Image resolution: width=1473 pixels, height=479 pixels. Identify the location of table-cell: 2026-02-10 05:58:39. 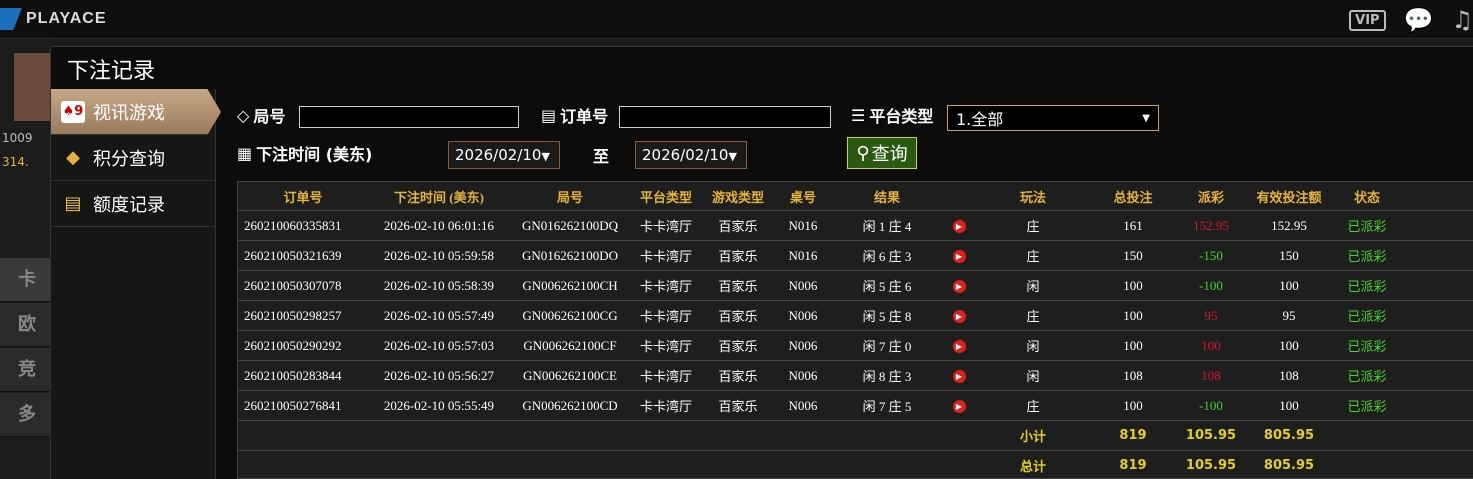
(439, 286).